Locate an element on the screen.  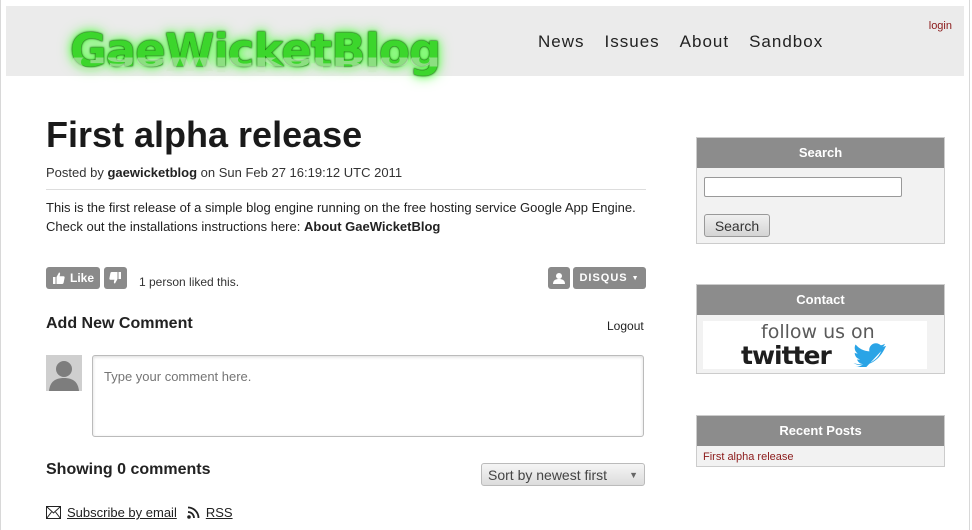
users-button is located at coordinates (559, 278).